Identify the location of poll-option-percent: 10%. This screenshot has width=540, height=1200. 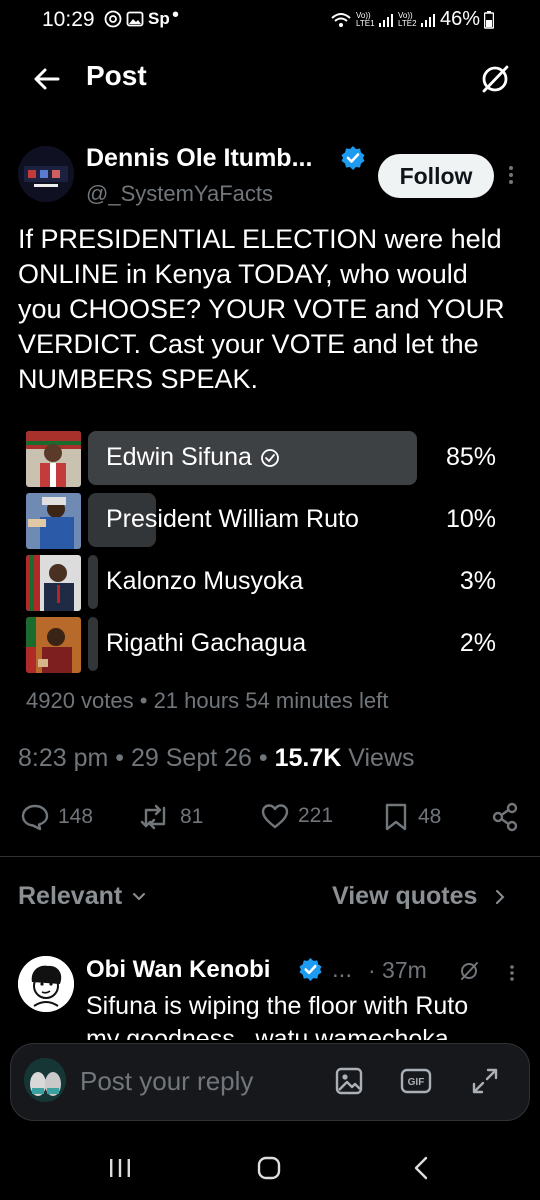
(470, 519).